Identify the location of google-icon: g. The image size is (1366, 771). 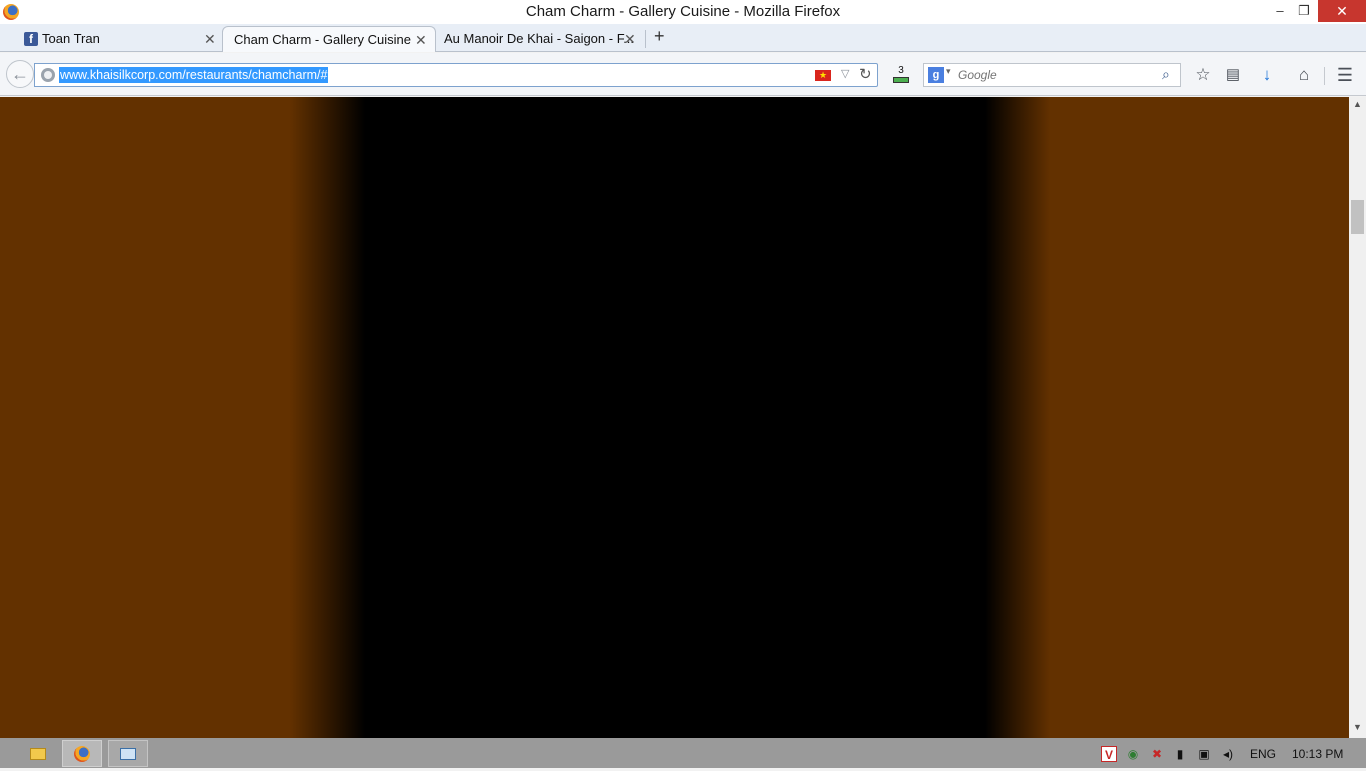
(936, 75).